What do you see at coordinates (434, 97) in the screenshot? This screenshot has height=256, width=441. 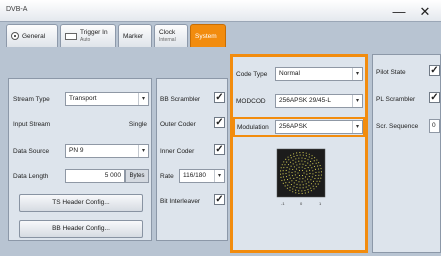 I see `pl-scrambler-checkbox: ✓` at bounding box center [434, 97].